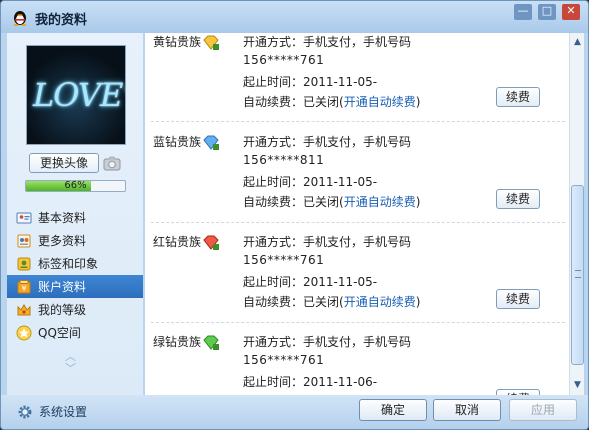 Image resolution: width=589 pixels, height=430 pixels. What do you see at coordinates (24, 332) in the screenshot?
I see `qzone-star-icon` at bounding box center [24, 332].